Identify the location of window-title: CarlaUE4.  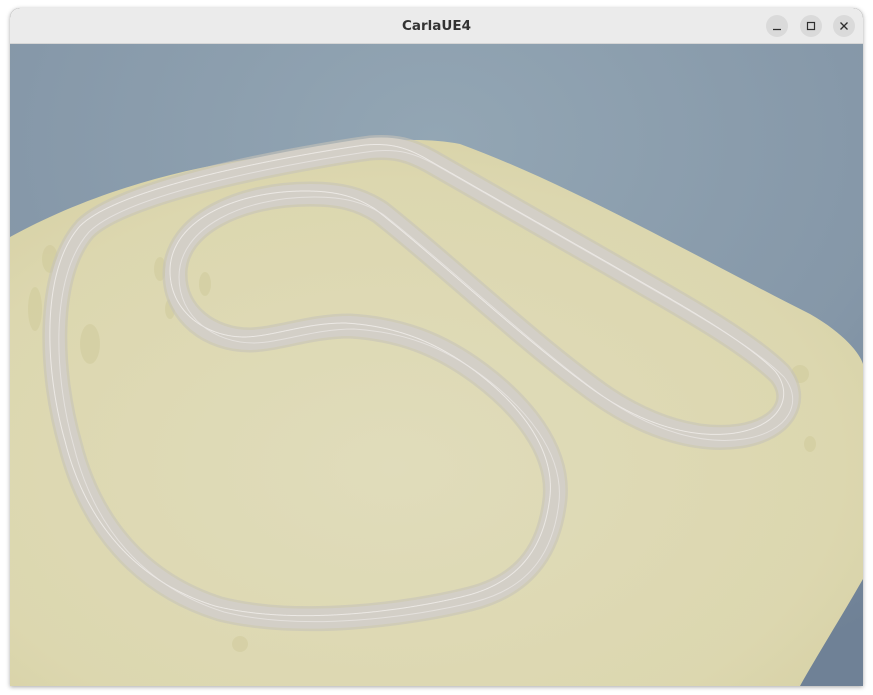
(436, 26).